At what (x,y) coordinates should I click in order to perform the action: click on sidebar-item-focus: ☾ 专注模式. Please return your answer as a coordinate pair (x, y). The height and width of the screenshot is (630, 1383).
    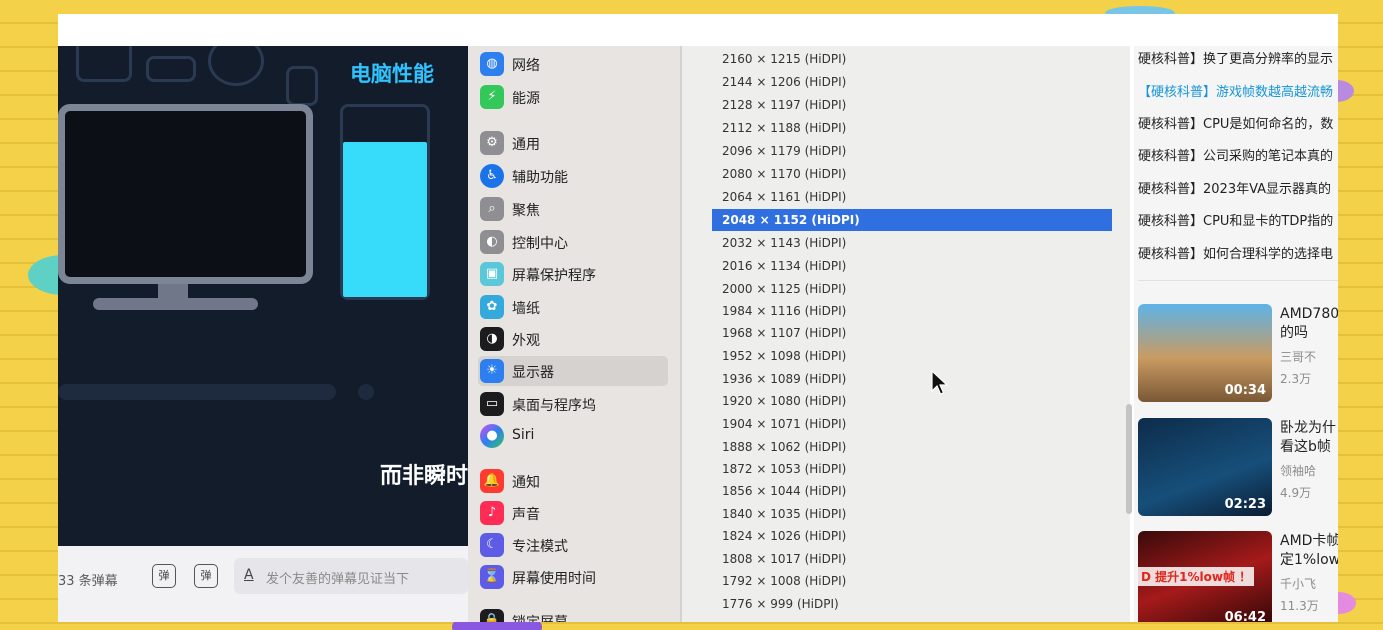
    Looking at the image, I should click on (573, 545).